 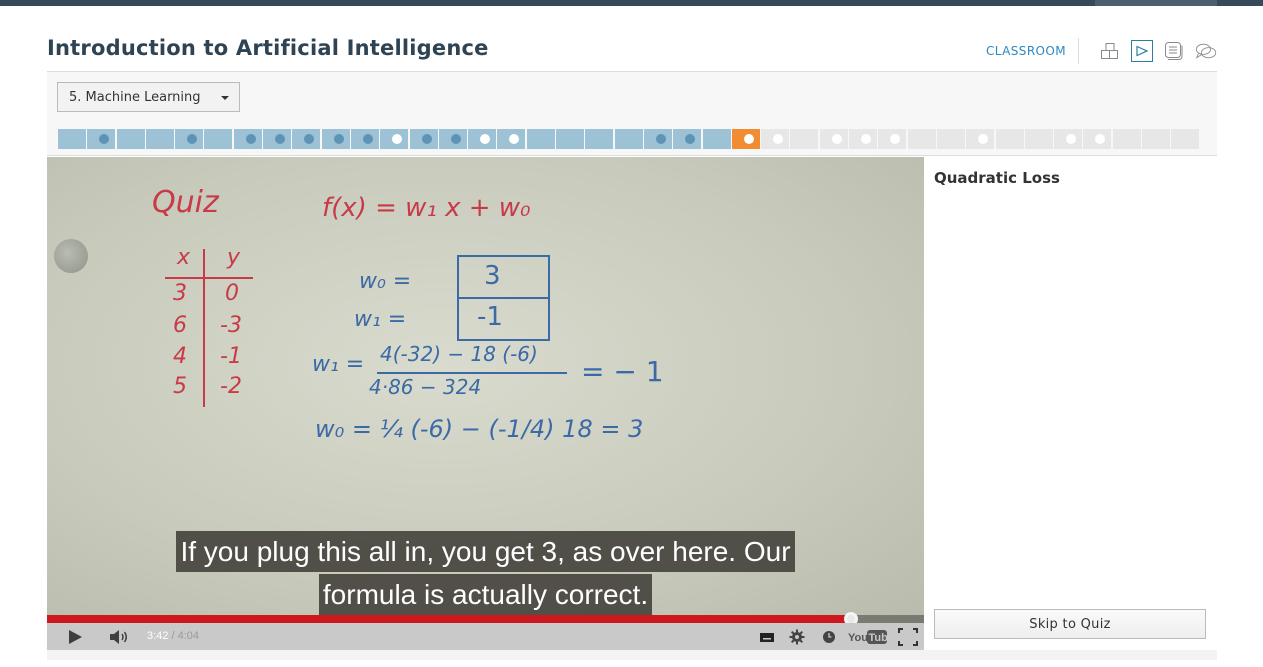 I want to click on clock-icon, so click(x=829, y=636).